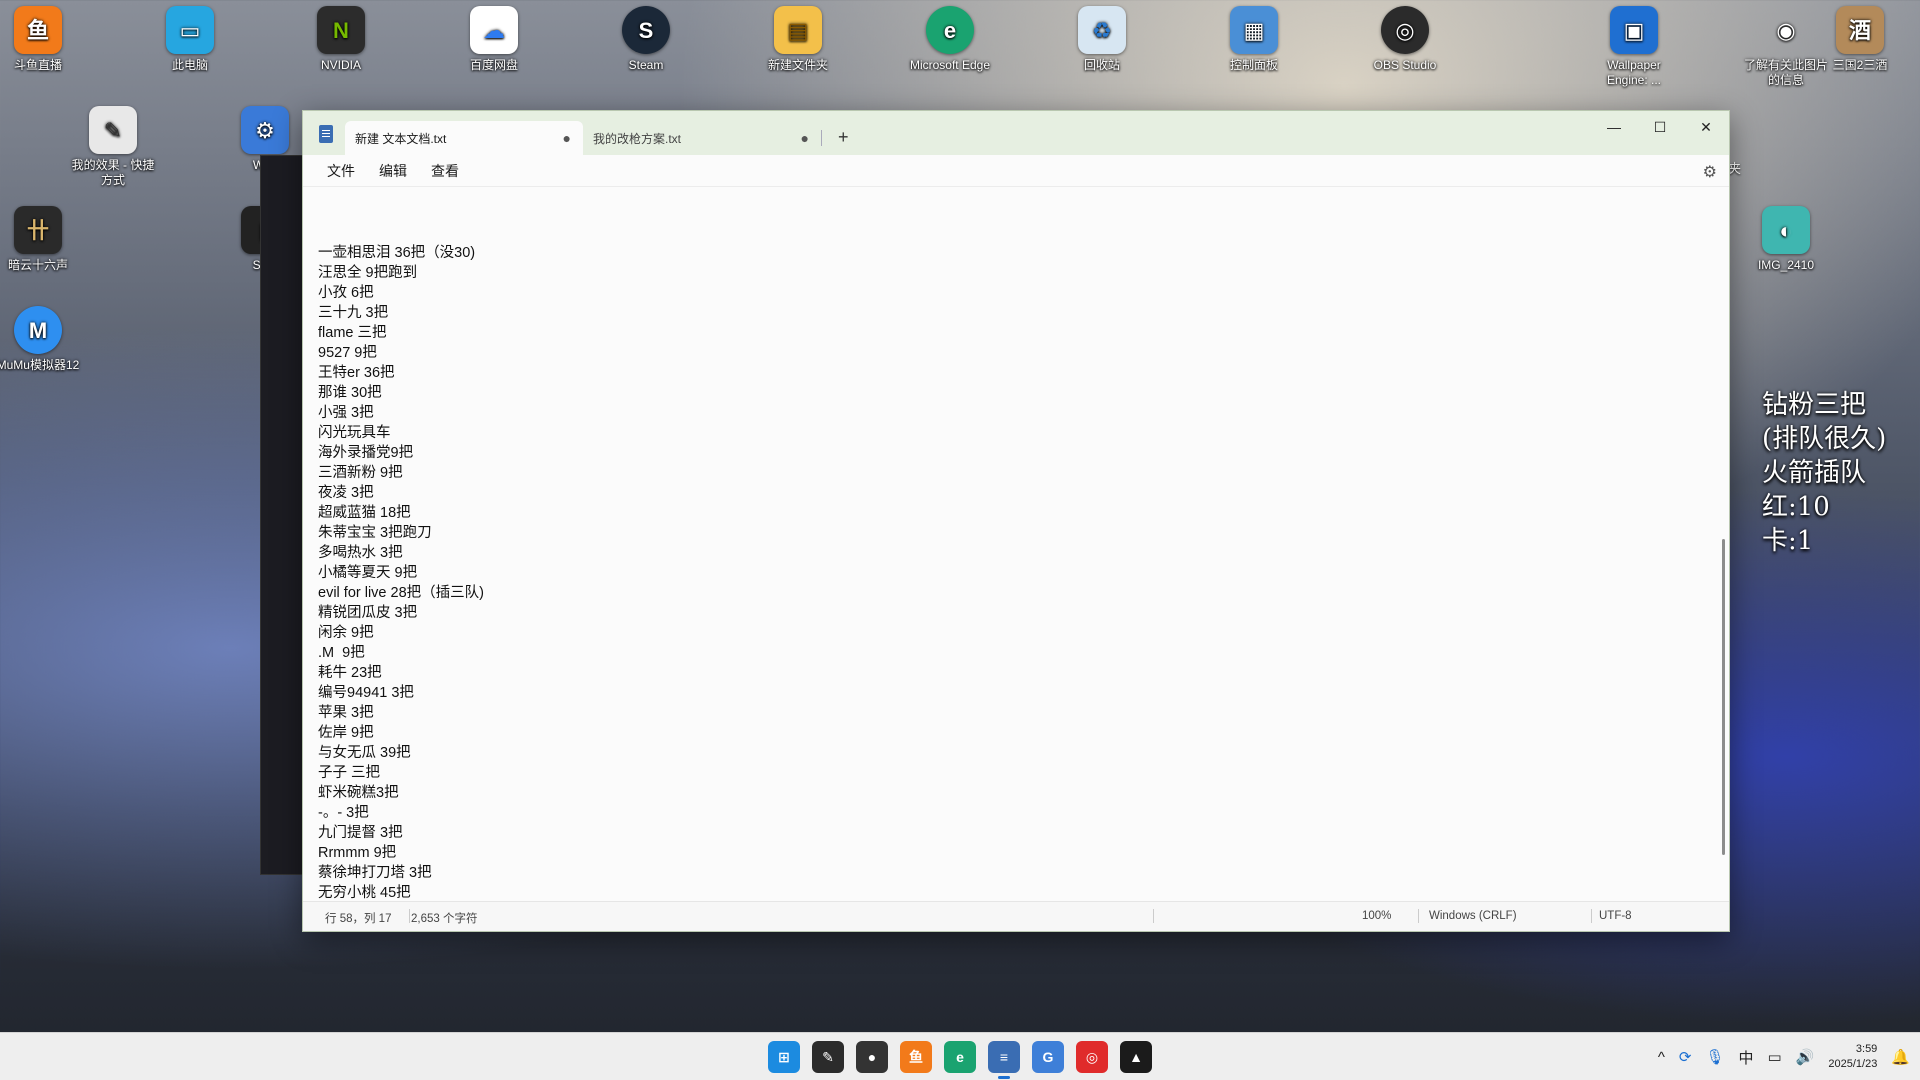  Describe the element at coordinates (1860, 30) in the screenshot. I see `sanguo-icon: 酒` at that location.